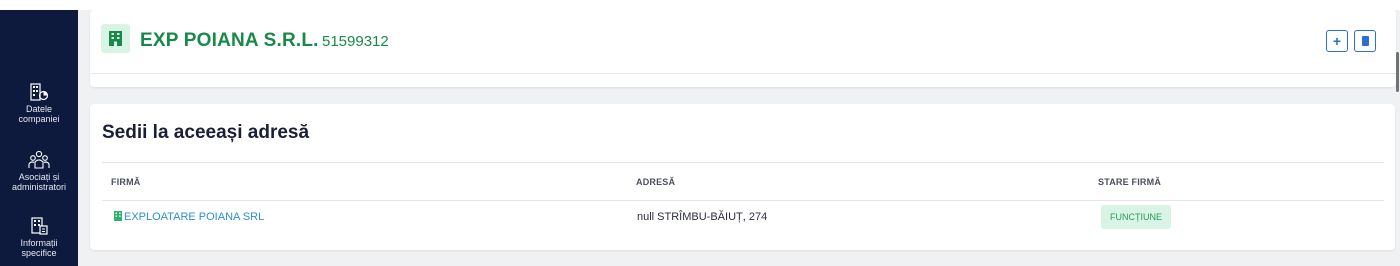 The height and width of the screenshot is (266, 1400). Describe the element at coordinates (39, 177) in the screenshot. I see `sidebar-item-label: Asociați și` at that location.